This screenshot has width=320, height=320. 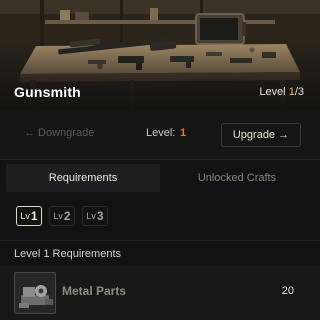 I want to click on tab-bar: Requirements Unlocked Crafts, so click(x=160, y=178).